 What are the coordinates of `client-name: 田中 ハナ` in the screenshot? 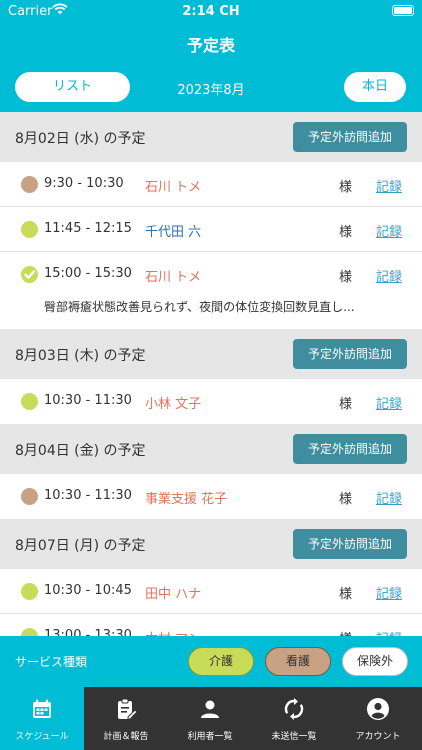 It's located at (173, 594).